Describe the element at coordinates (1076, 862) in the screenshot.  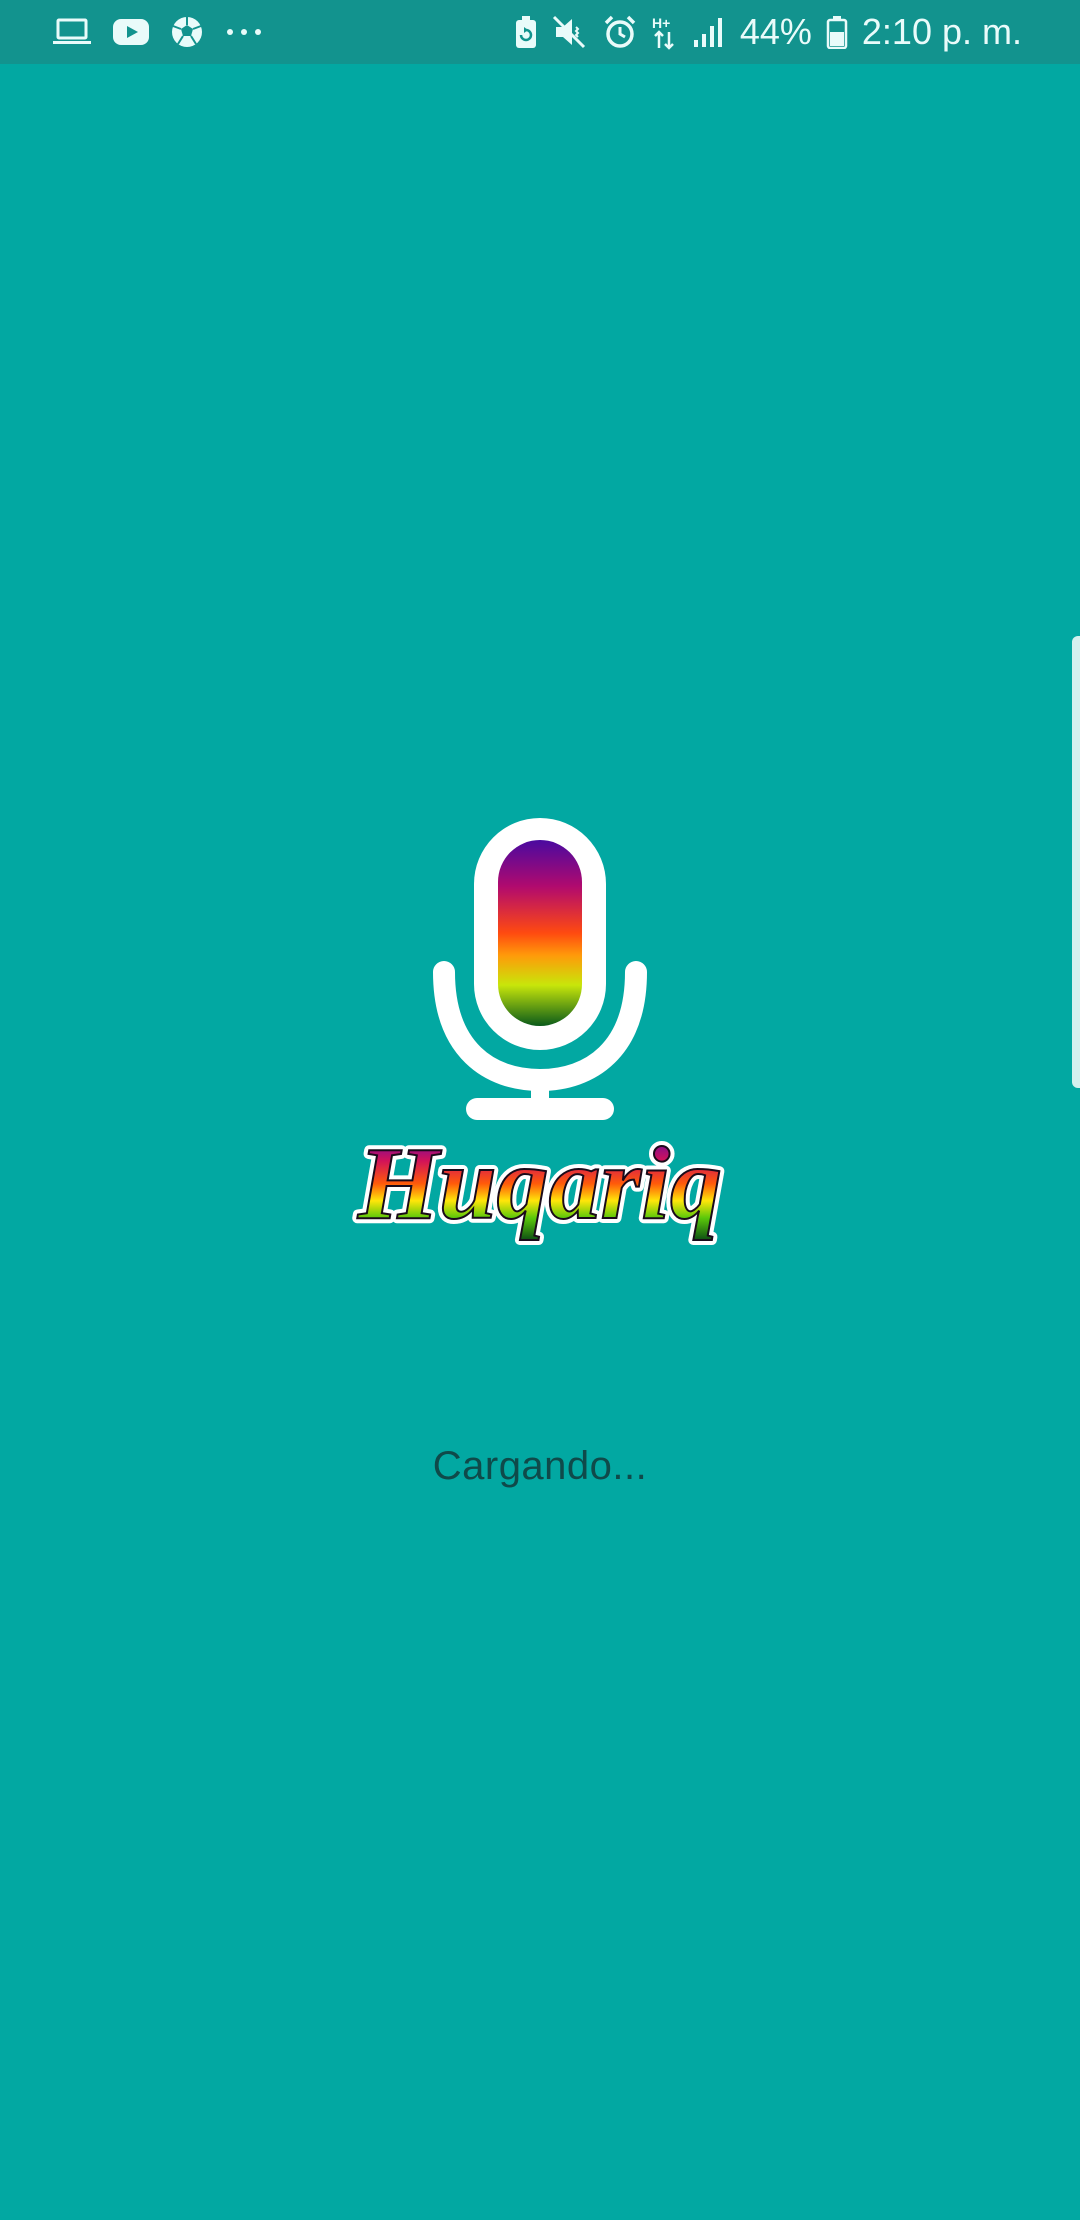
I see `edge-panel-handle` at that location.